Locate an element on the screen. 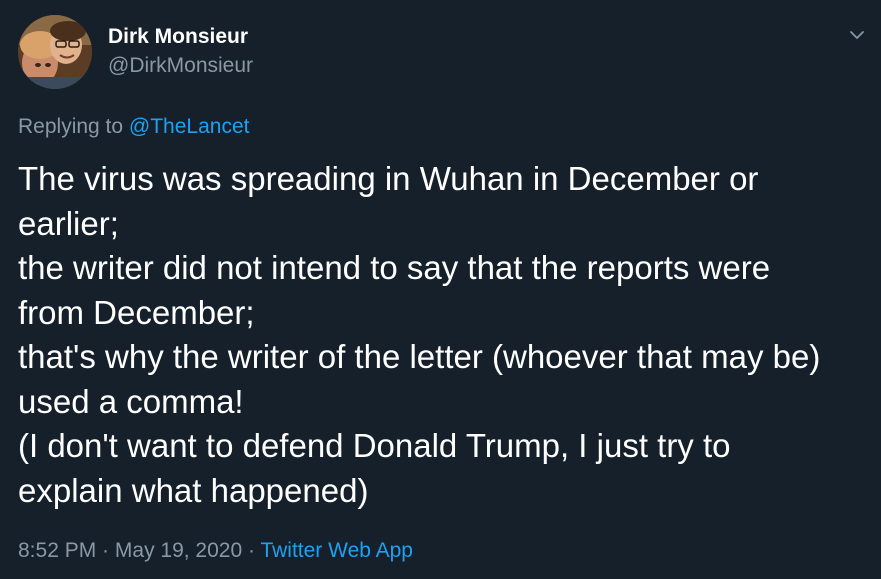  reply-context: Replying to @TheLancet is located at coordinates (133, 127).